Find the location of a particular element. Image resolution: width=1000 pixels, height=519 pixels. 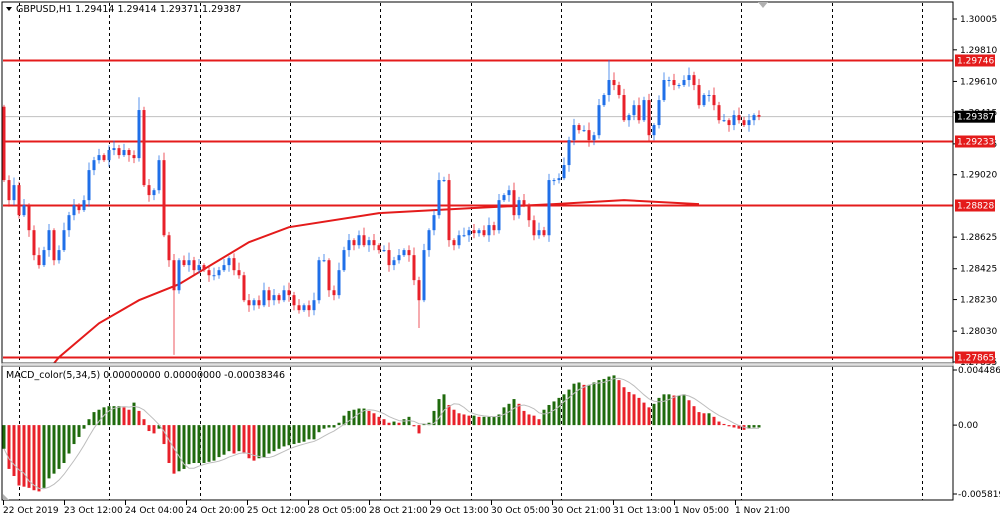

time-tick-label: 22 Oct 2019 is located at coordinates (31, 511).